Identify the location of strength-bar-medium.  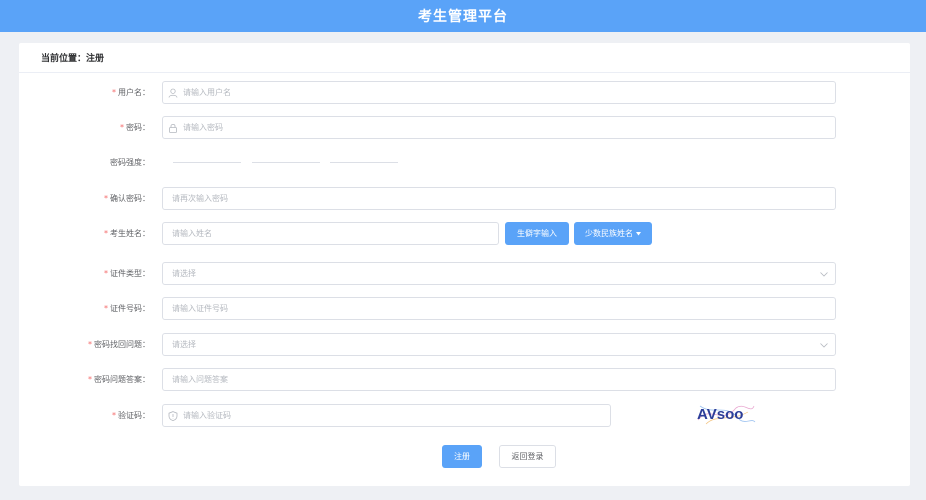
(286, 162).